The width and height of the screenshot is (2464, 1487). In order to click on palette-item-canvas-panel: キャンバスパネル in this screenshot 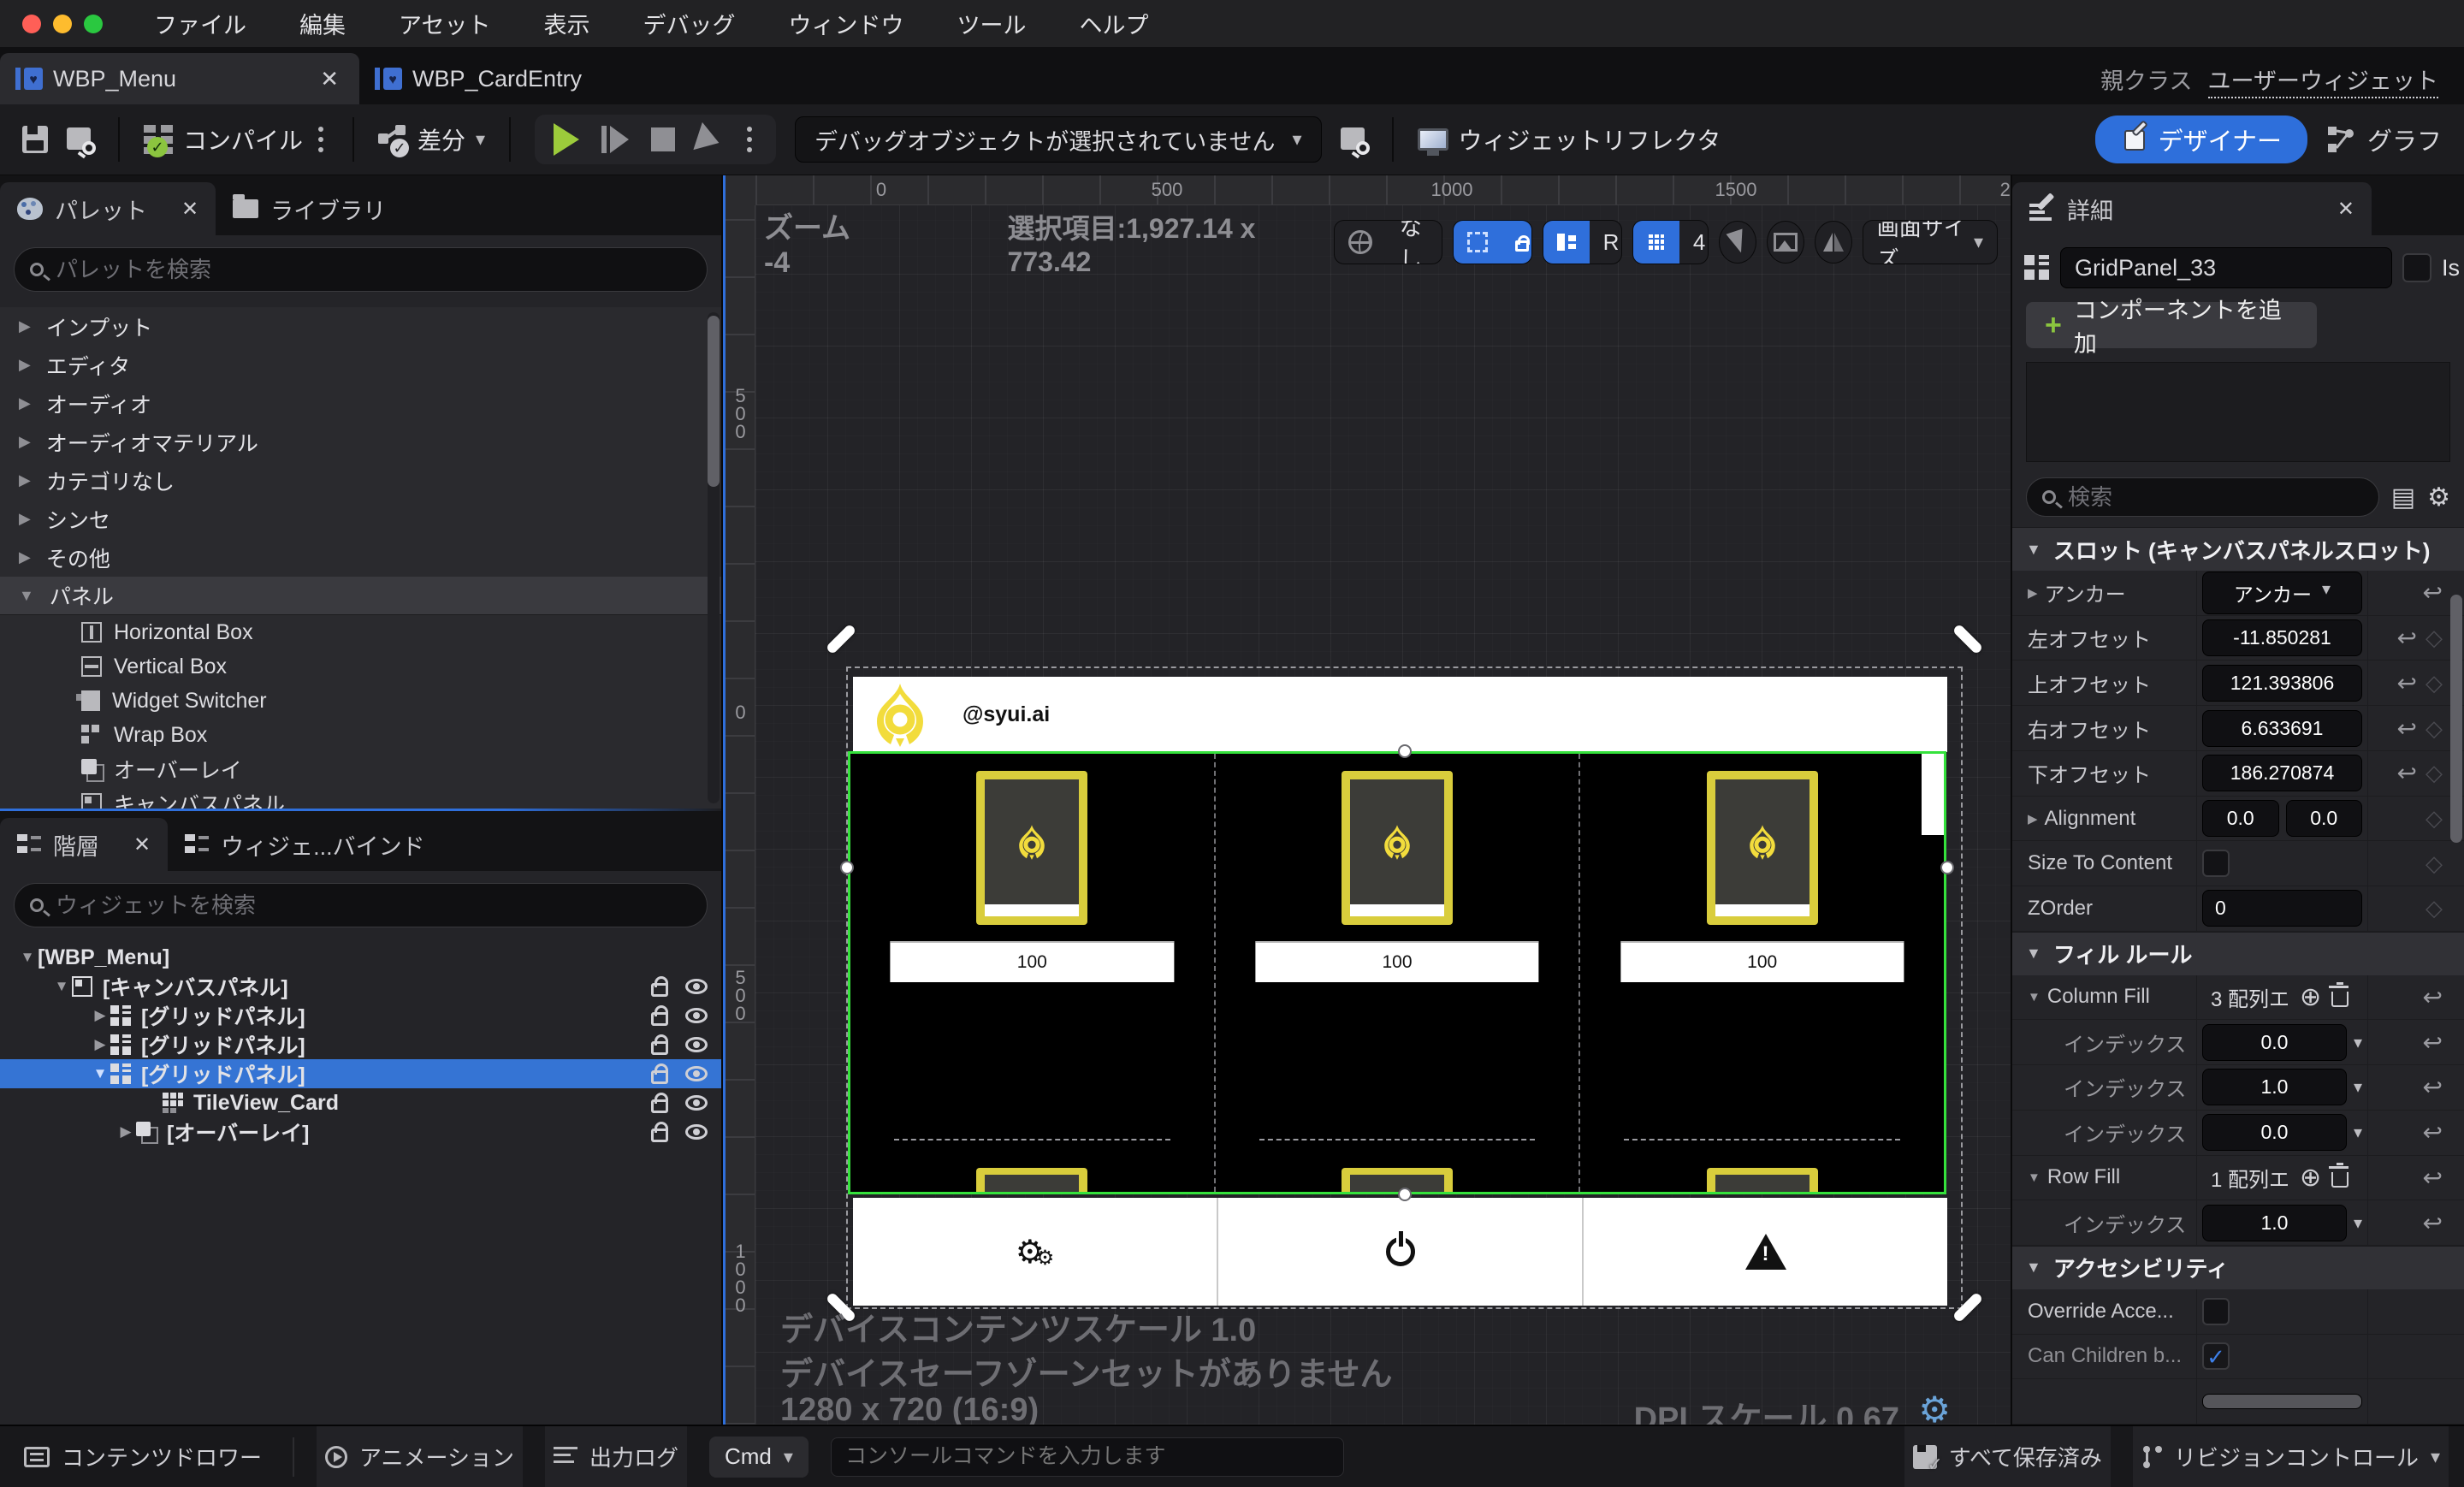, I will do `click(360, 797)`.